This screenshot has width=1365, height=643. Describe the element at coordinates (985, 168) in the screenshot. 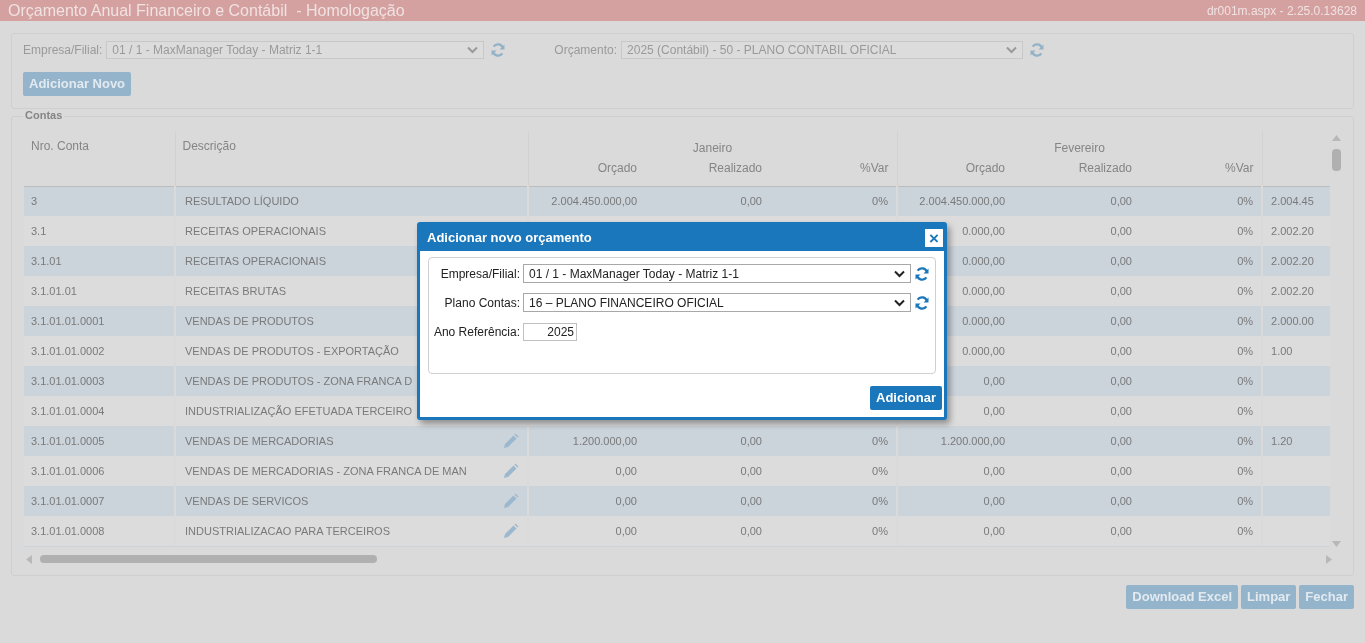

I see `column-header: Orçado` at that location.